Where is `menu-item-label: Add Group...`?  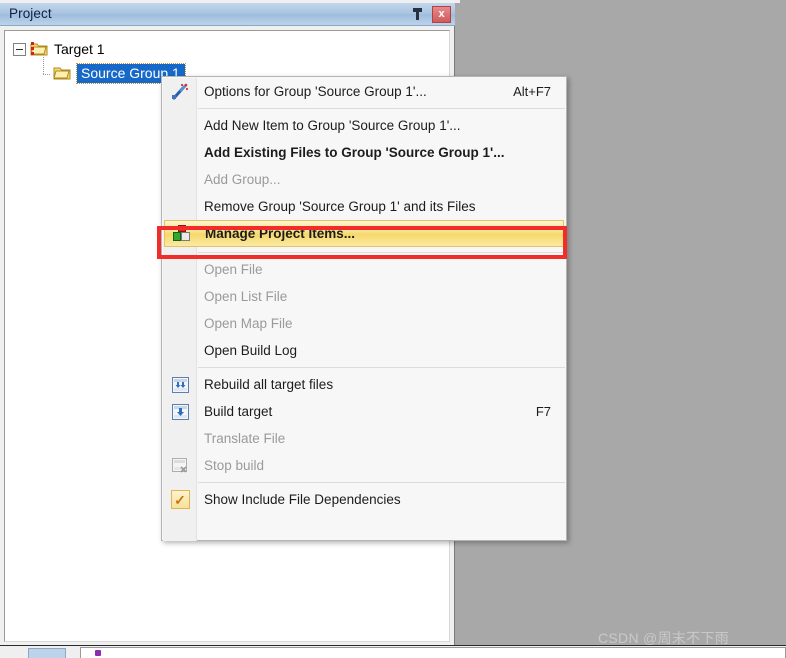
menu-item-label: Add Group... is located at coordinates (242, 179).